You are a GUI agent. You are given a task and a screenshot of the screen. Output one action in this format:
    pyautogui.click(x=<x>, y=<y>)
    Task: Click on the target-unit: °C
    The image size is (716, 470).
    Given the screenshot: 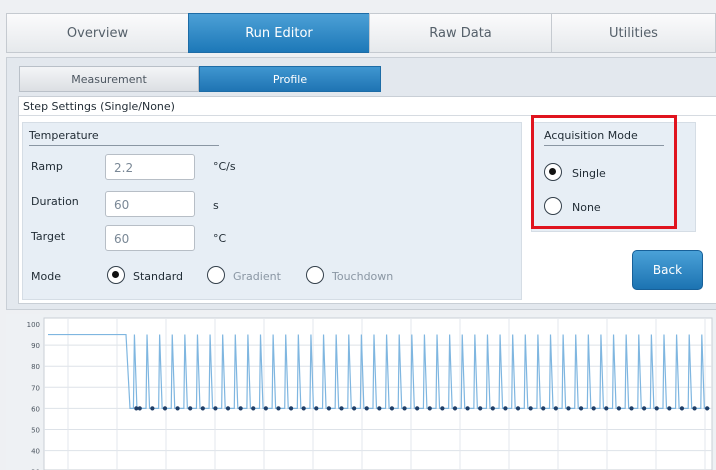 What is the action you would take?
    pyautogui.click(x=220, y=238)
    